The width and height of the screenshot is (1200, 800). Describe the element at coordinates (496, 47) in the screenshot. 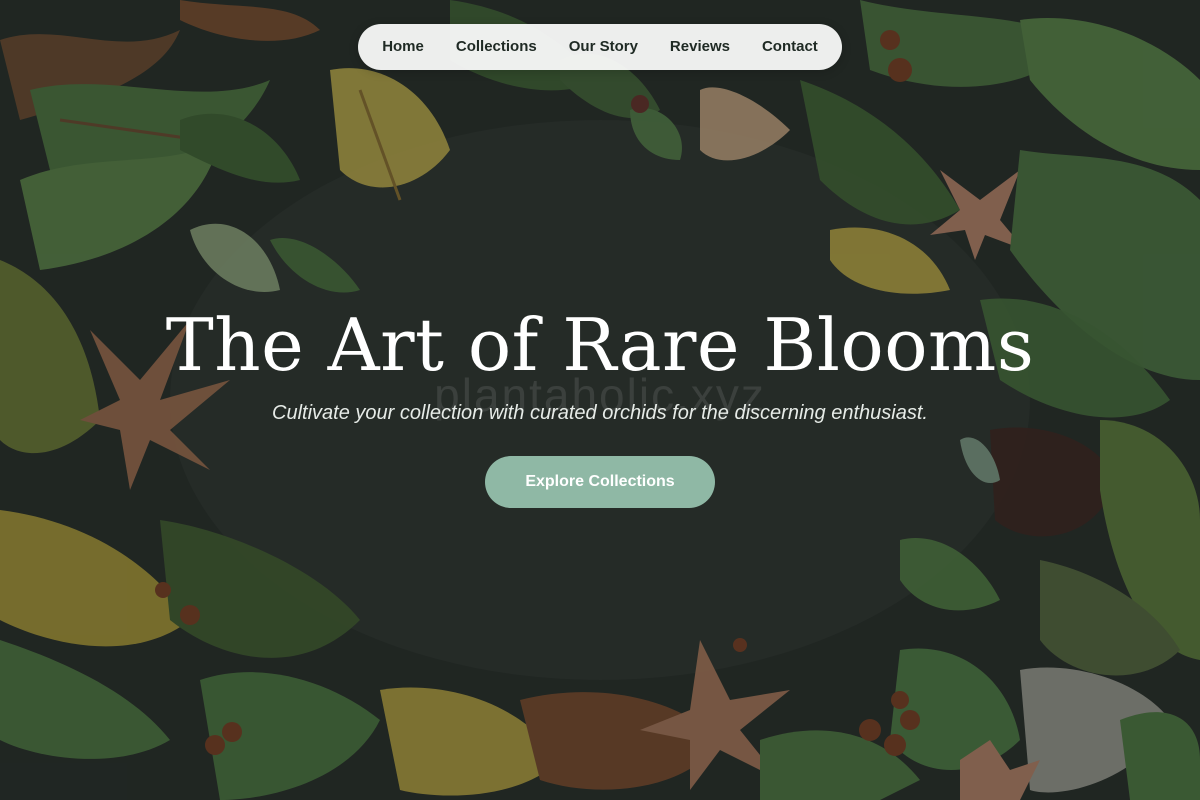

I see `nav-link-collections: Collections` at that location.